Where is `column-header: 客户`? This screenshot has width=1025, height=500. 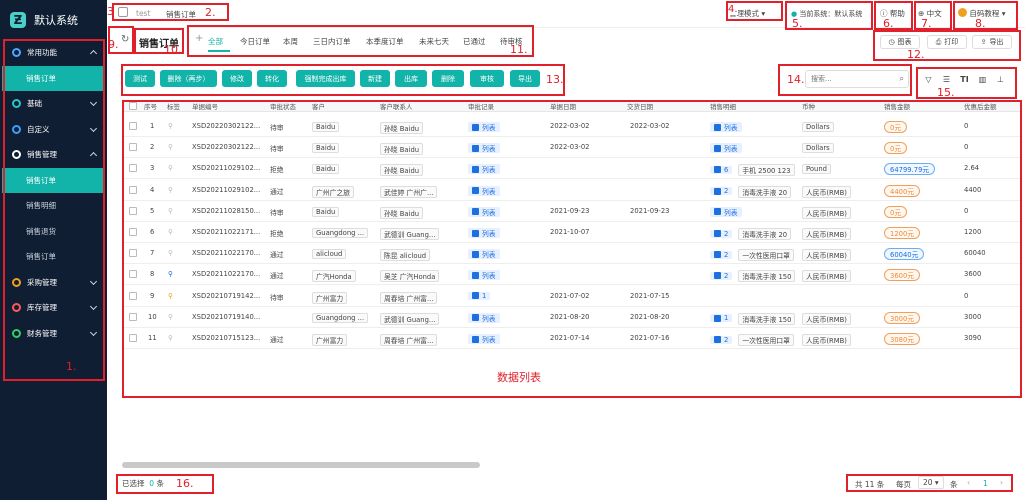
column-header: 客户 is located at coordinates (318, 106).